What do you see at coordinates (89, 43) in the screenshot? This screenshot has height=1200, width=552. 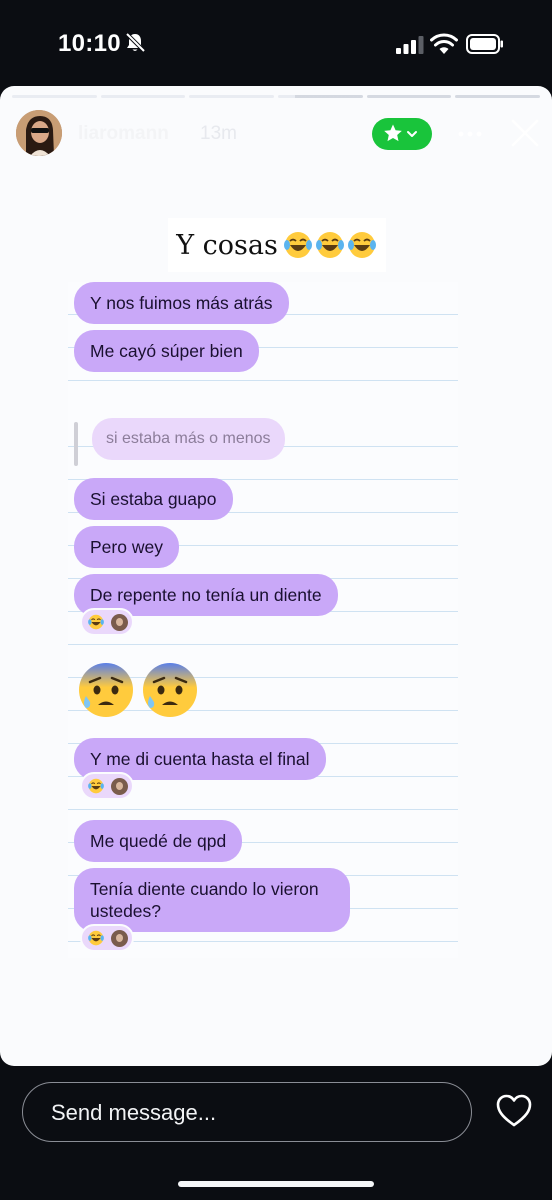 I see `status-time: 10:10` at bounding box center [89, 43].